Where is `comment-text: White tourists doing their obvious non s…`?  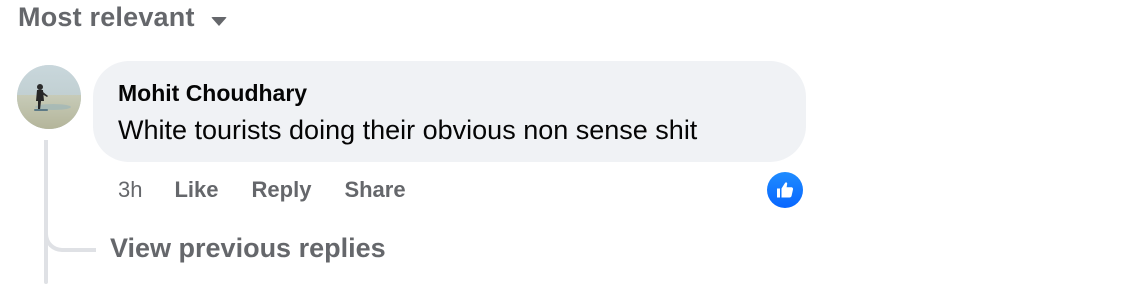 comment-text: White tourists doing their obvious non s… is located at coordinates (408, 130).